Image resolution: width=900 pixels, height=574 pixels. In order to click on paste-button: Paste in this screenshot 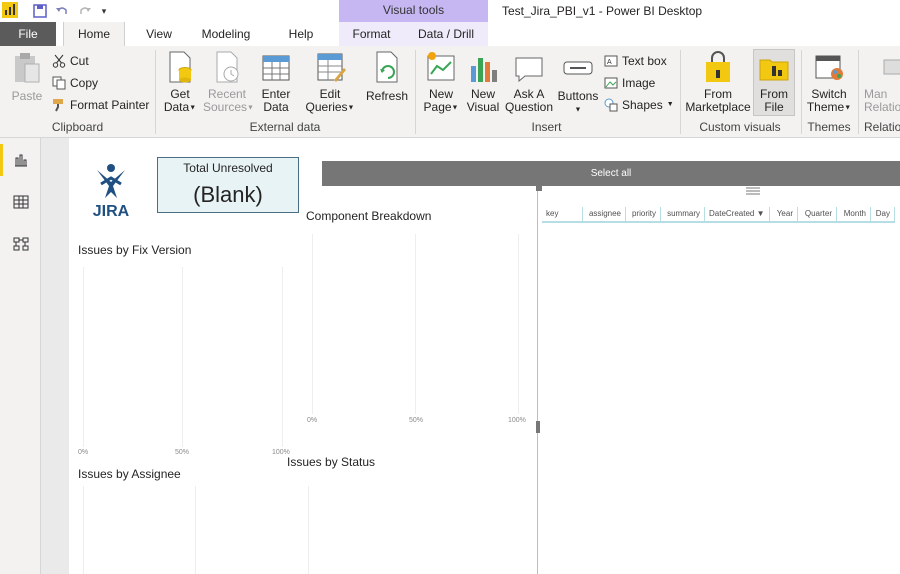, I will do `click(27, 76)`.